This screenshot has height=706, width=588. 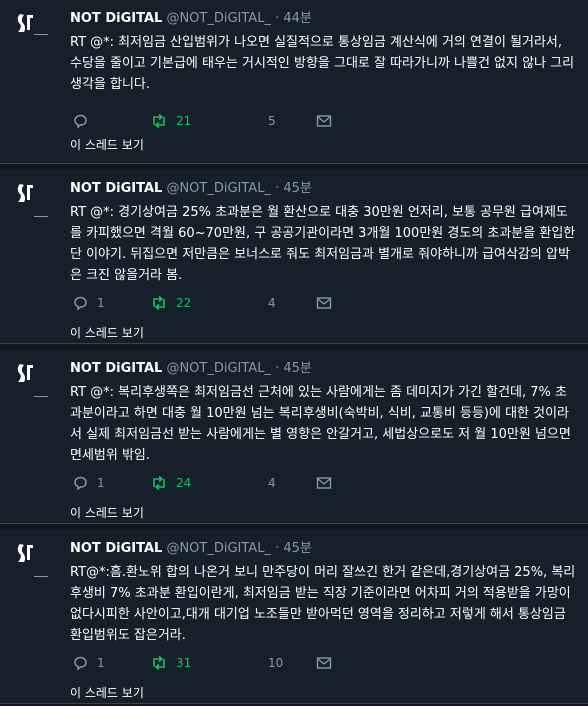 What do you see at coordinates (297, 18) in the screenshot?
I see `timestamp: 44분` at bounding box center [297, 18].